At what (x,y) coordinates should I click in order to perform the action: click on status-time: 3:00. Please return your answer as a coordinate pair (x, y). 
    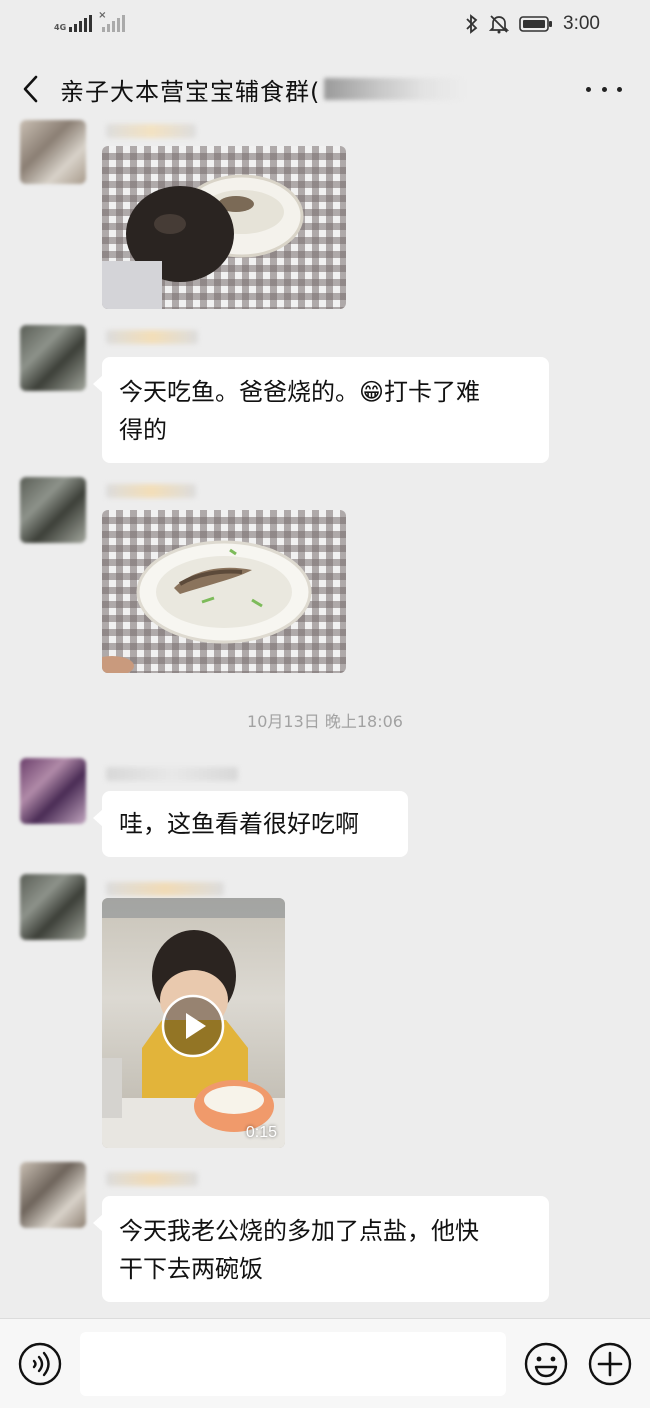
    Looking at the image, I should click on (581, 23).